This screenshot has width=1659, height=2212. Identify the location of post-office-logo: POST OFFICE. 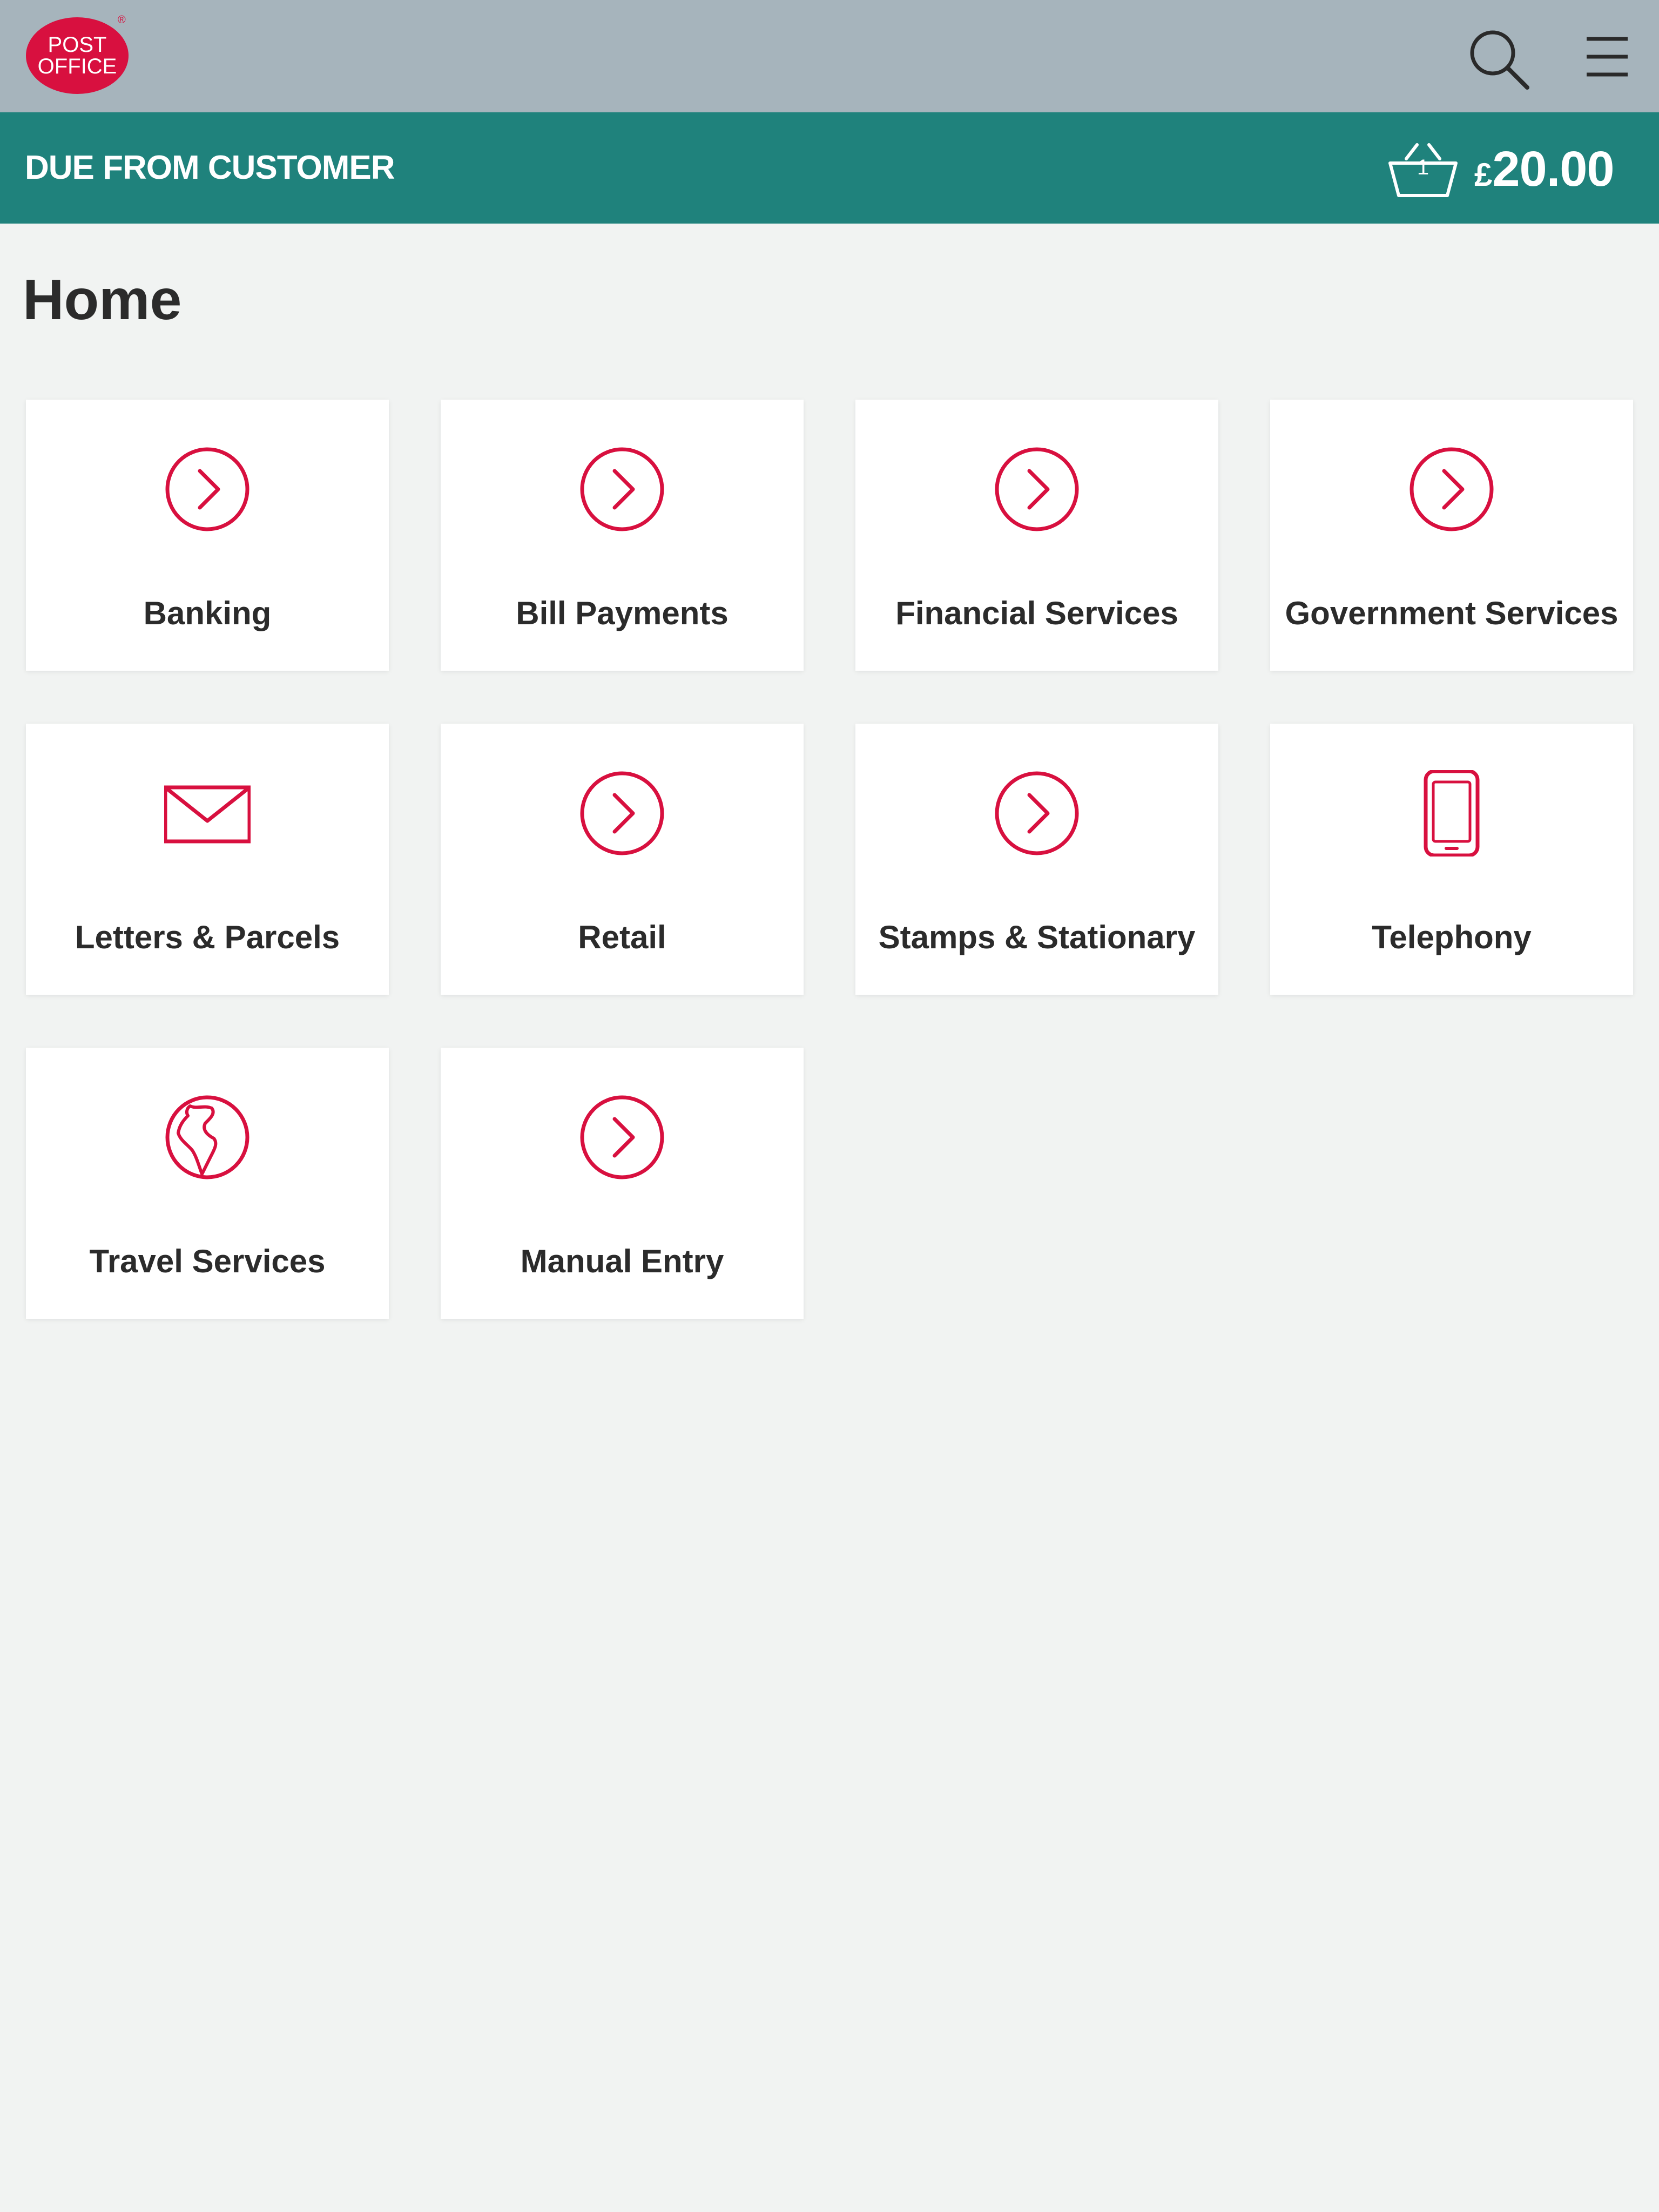
(77, 55).